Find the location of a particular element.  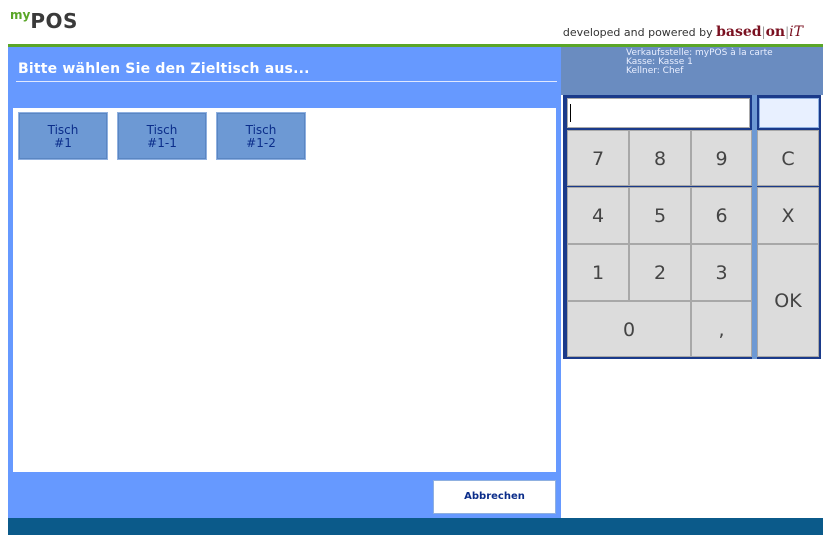

key-8: 8 is located at coordinates (660, 158).